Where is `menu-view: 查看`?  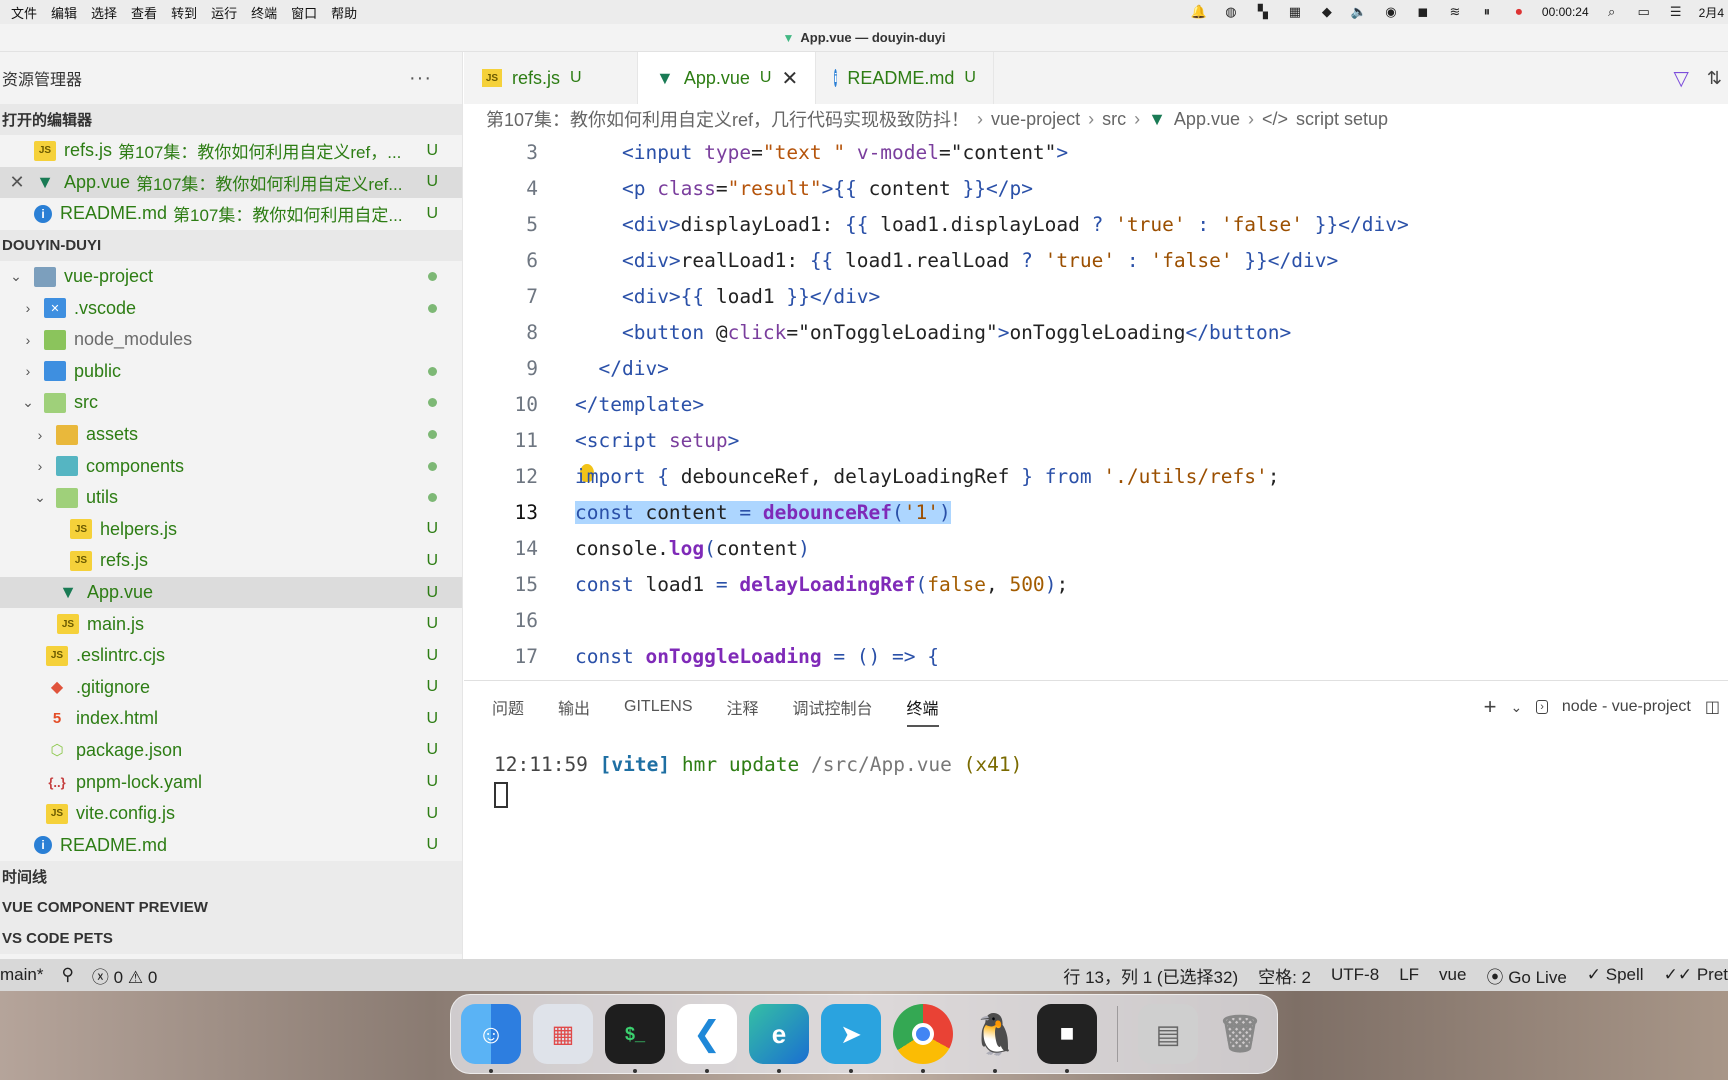
menu-view: 查看 is located at coordinates (148, 12).